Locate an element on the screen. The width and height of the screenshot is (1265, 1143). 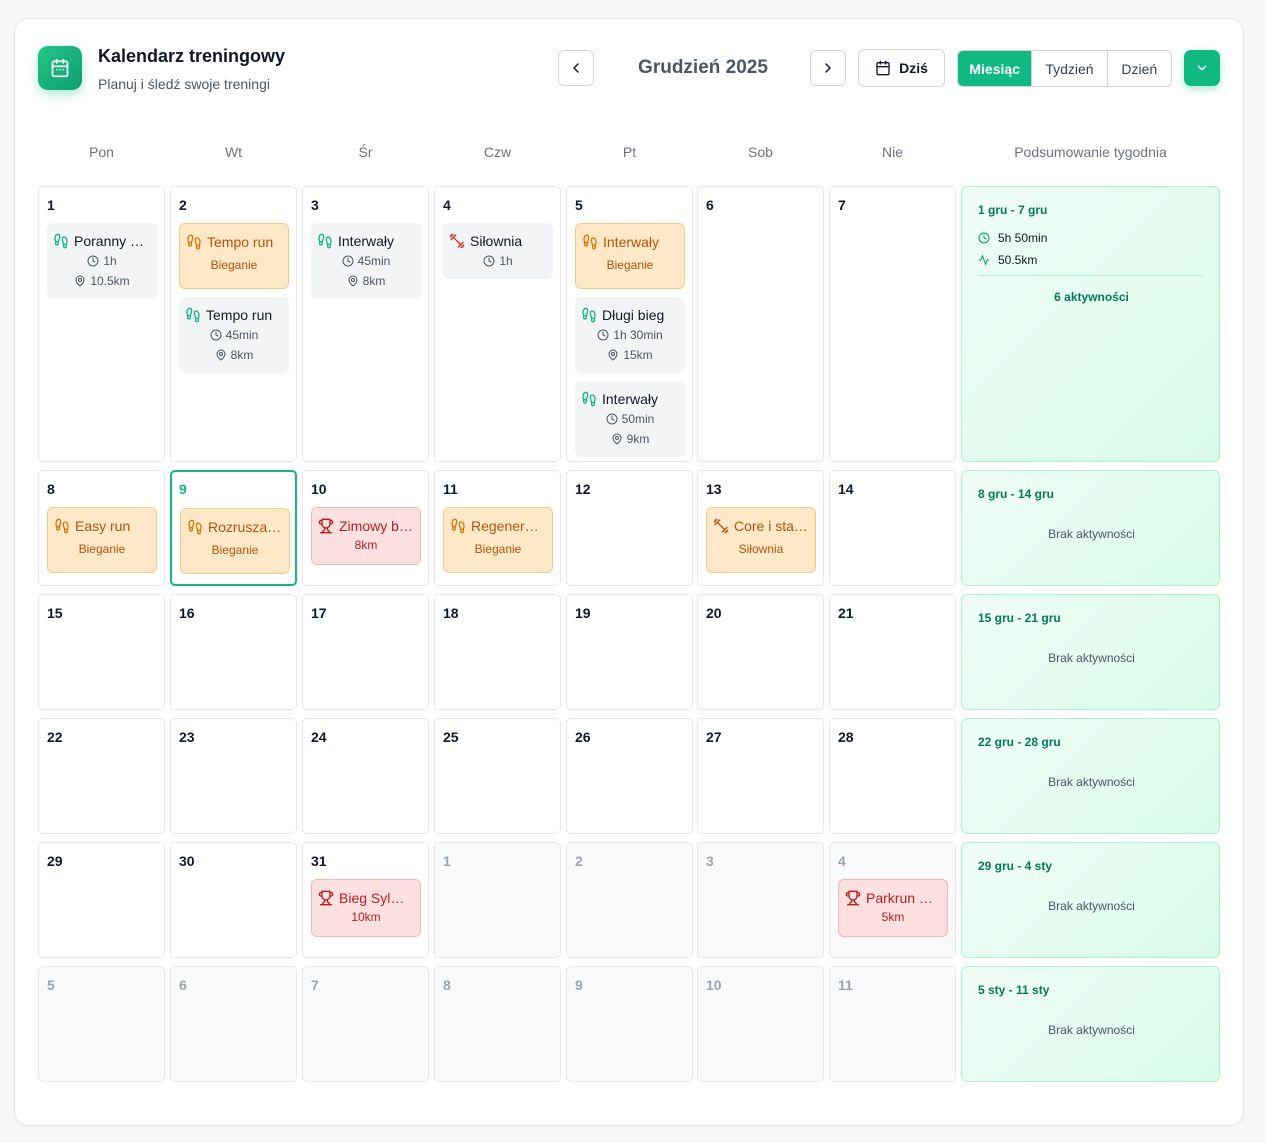
event-detail: 45min is located at coordinates (366, 261).